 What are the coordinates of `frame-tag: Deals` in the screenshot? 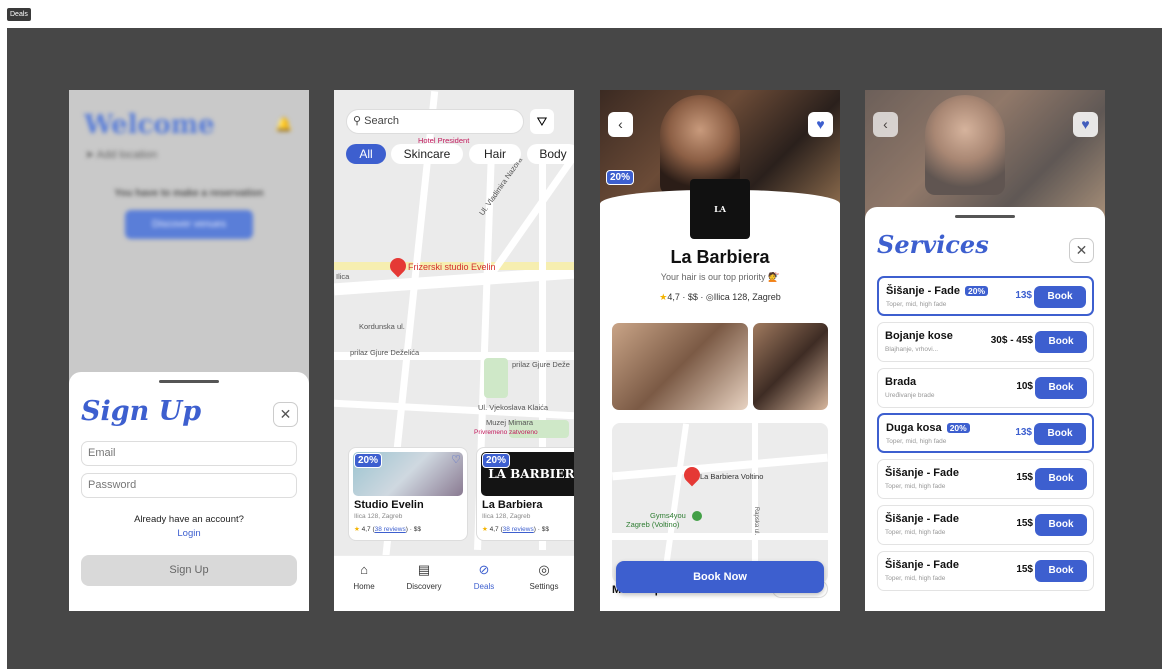 It's located at (19, 14).